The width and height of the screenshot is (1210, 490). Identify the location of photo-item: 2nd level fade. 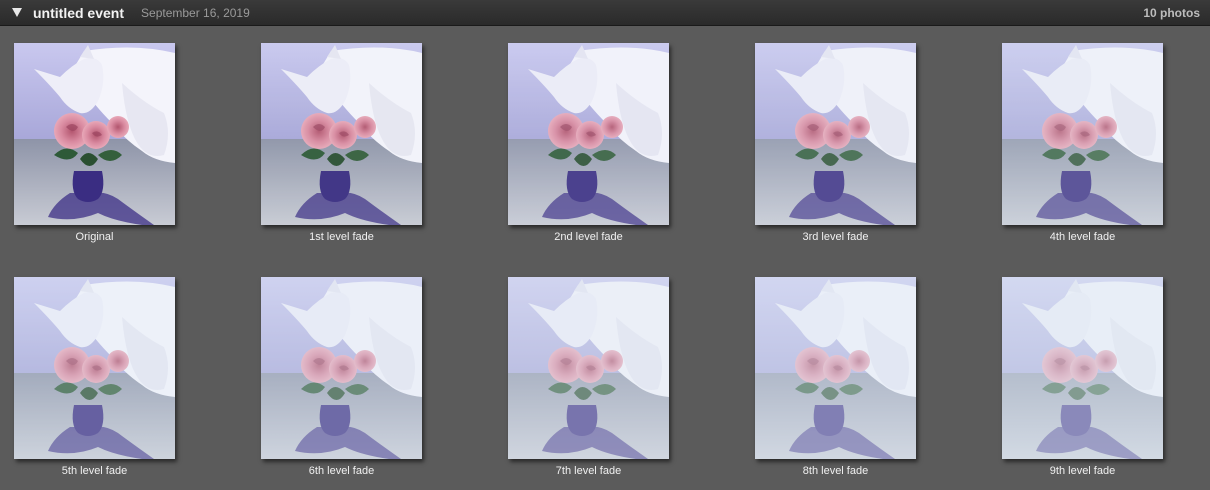
(588, 143).